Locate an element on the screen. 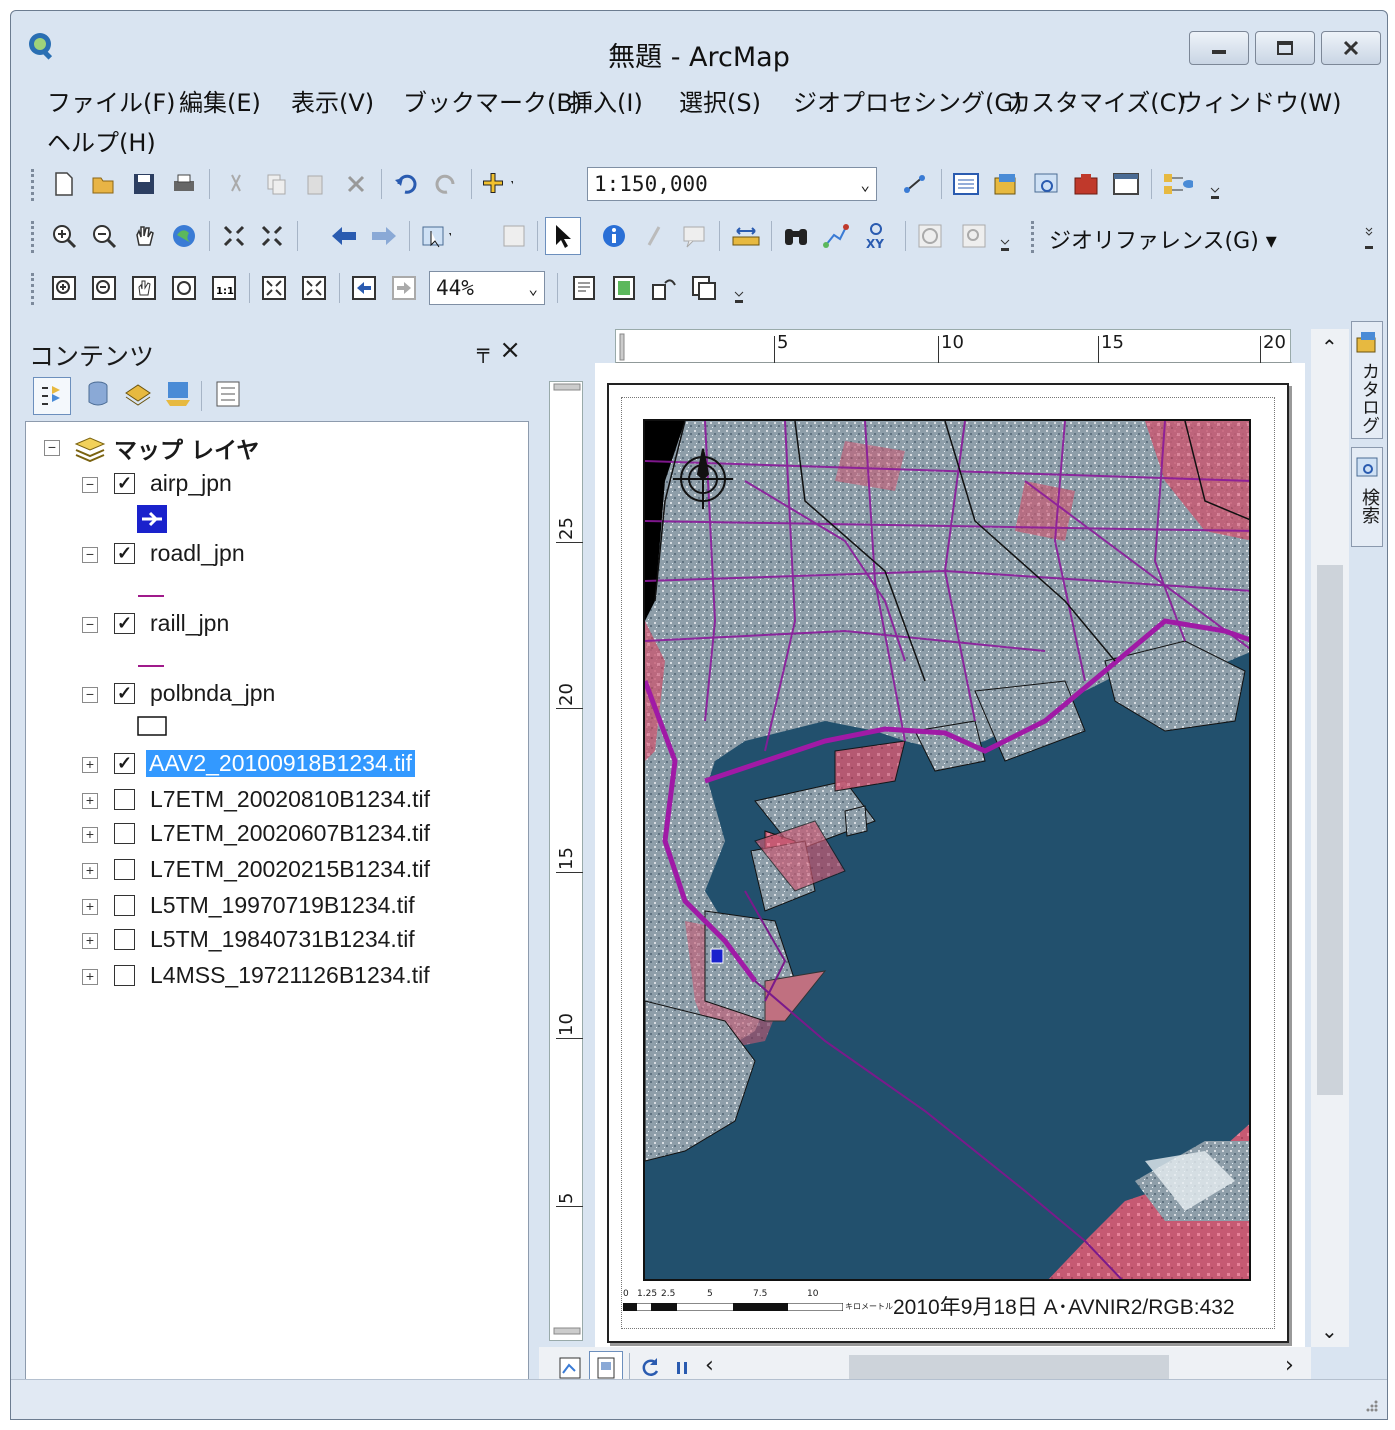  search-window-icon is located at coordinates (1046, 184).